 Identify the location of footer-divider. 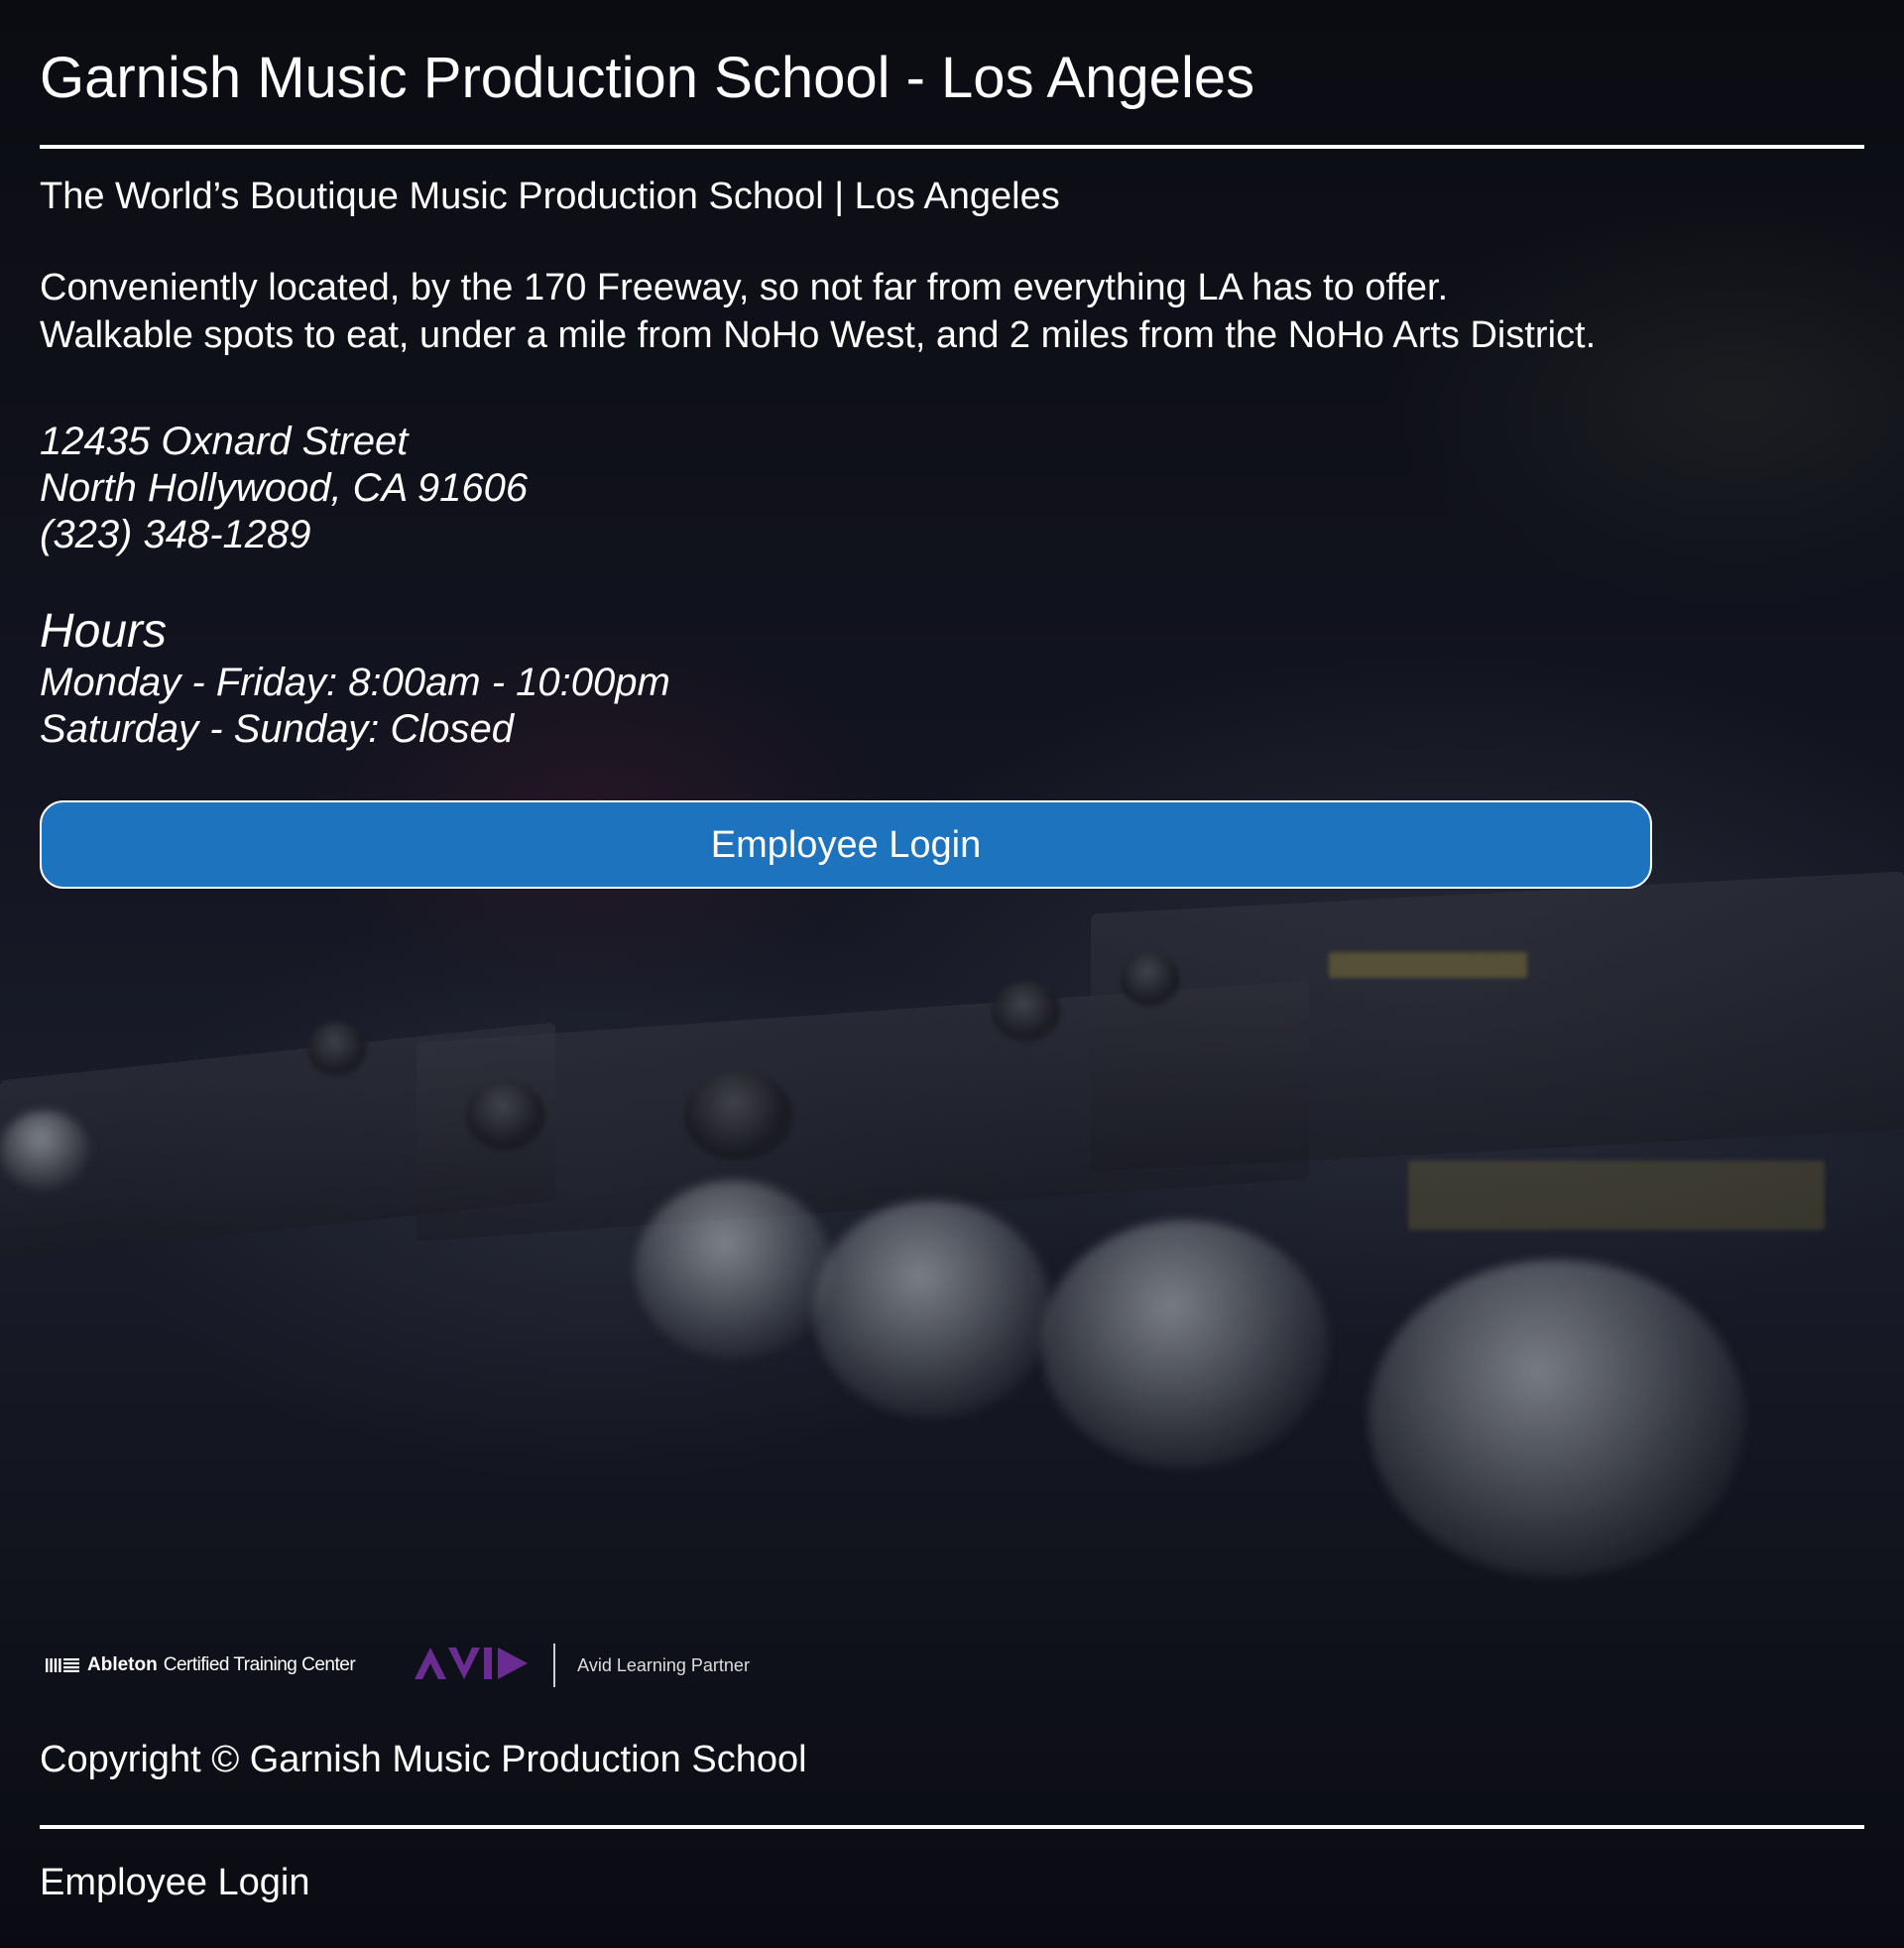
(952, 1827).